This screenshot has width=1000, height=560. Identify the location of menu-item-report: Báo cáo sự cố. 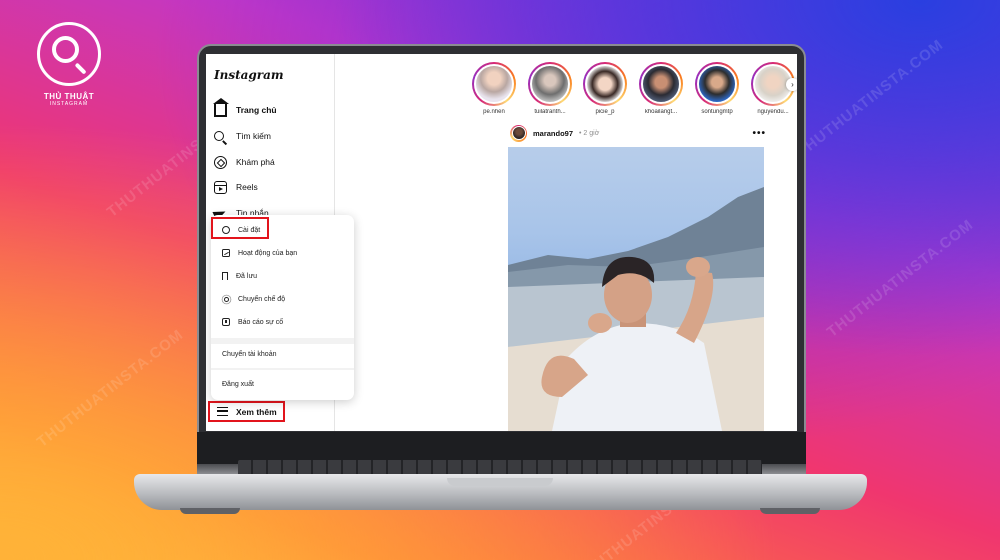
(282, 322).